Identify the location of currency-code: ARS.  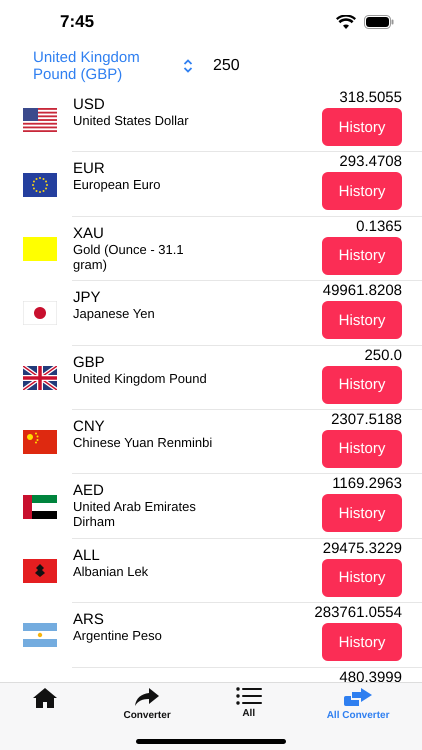
(89, 619).